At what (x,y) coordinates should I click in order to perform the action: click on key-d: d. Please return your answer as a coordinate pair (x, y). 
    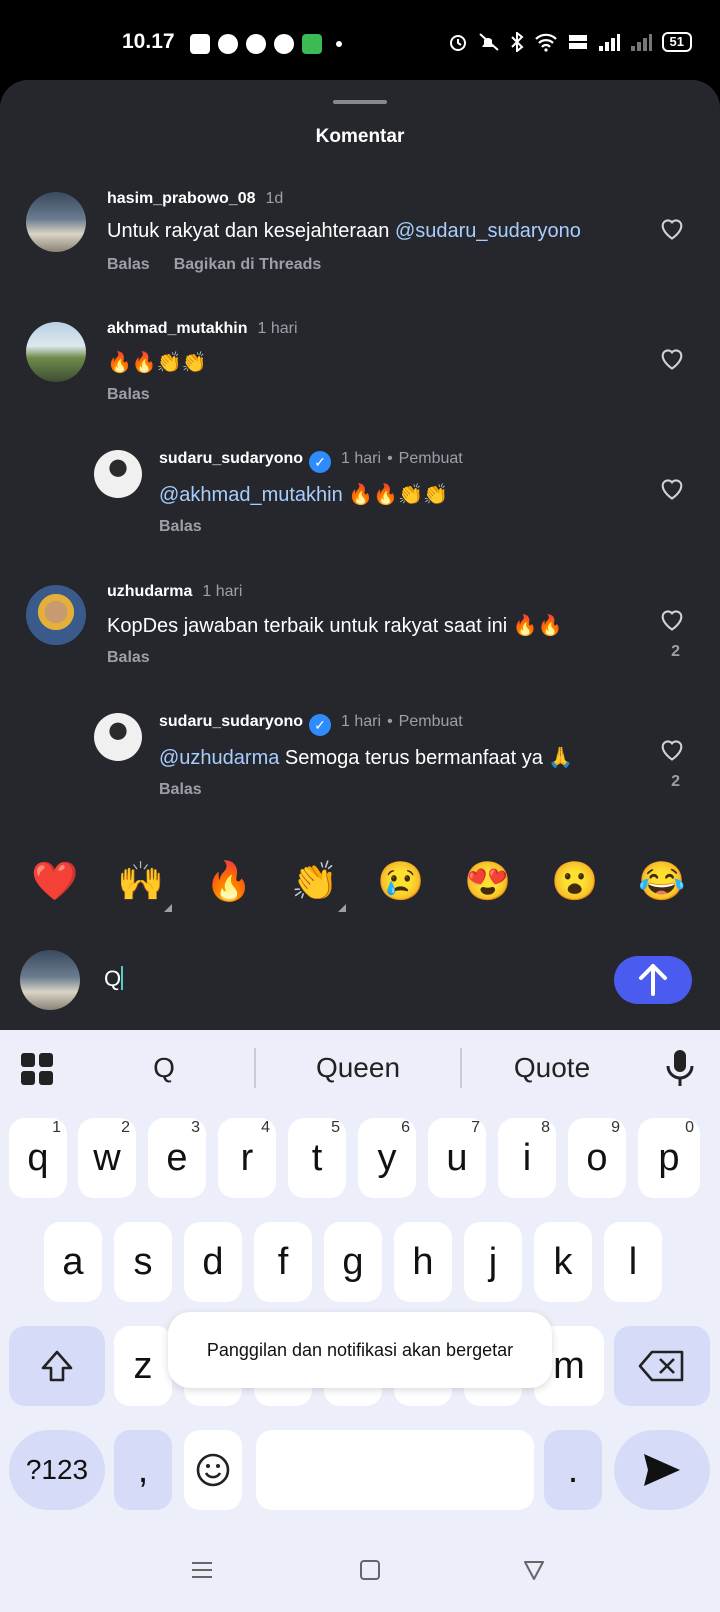
    Looking at the image, I should click on (213, 1262).